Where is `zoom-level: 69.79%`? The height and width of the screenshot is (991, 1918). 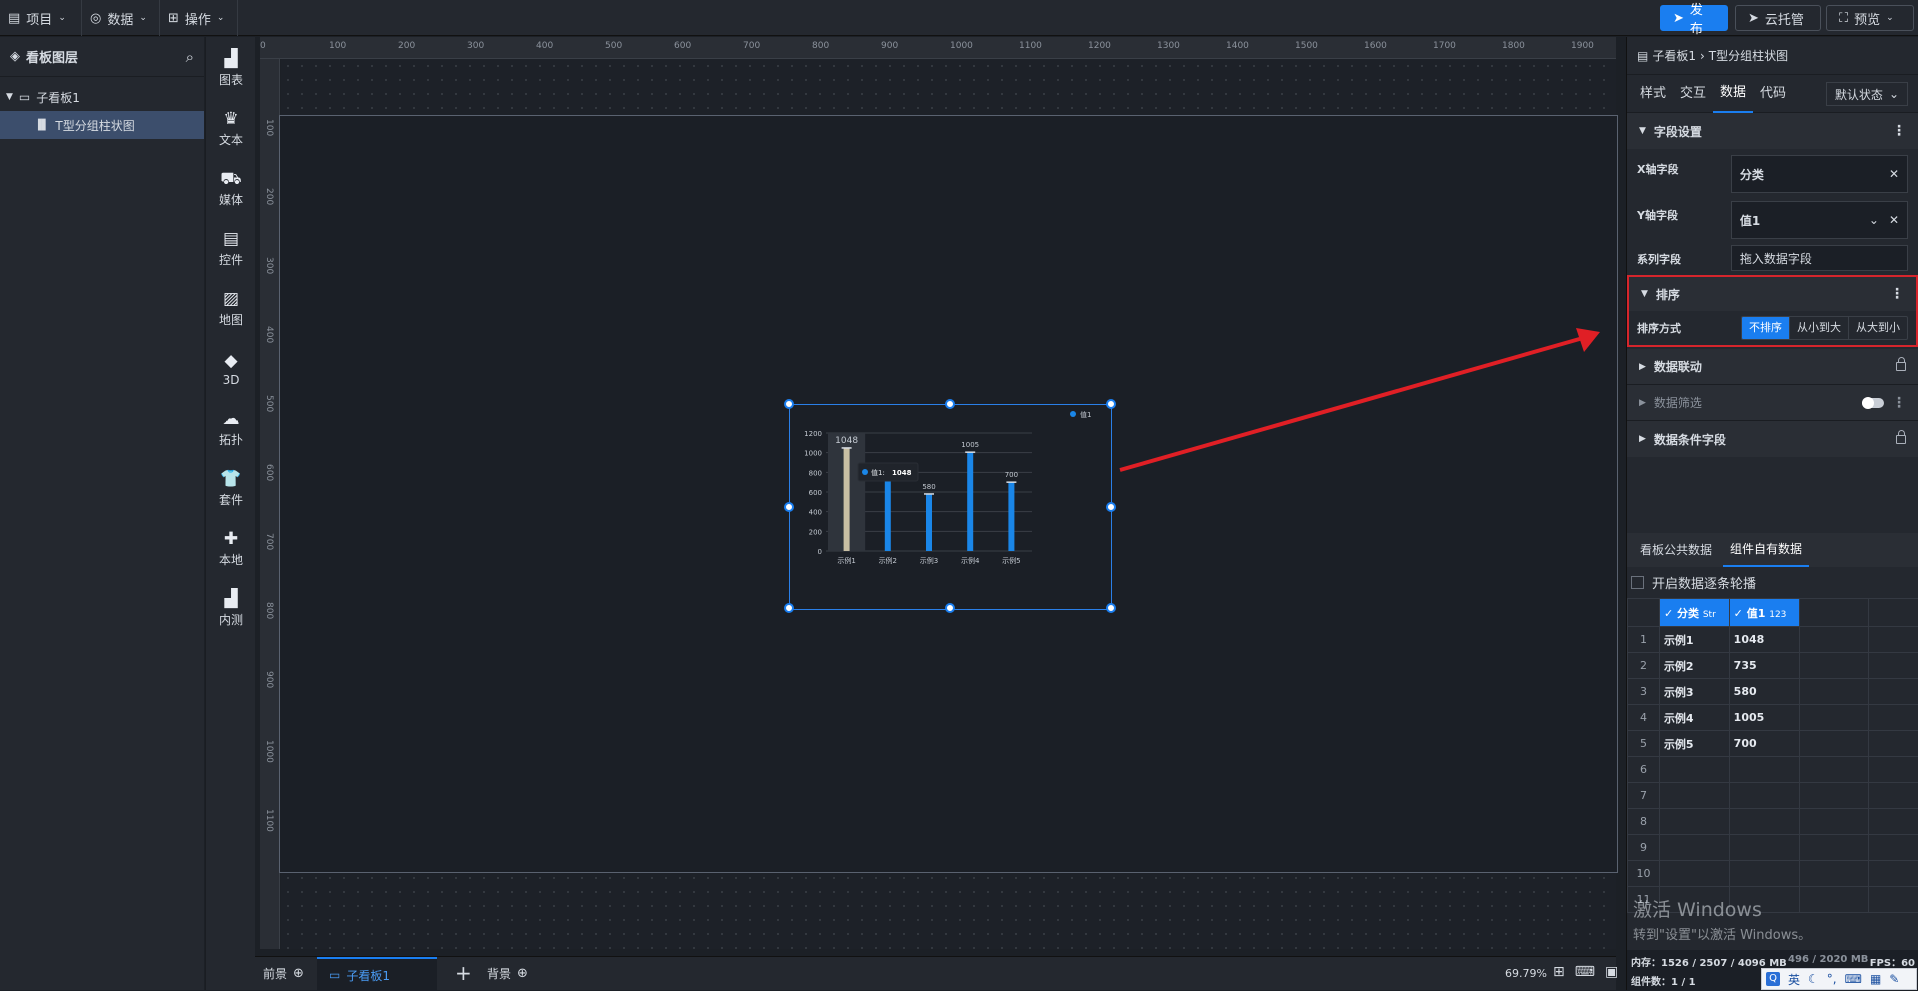 zoom-level: 69.79% is located at coordinates (1526, 973).